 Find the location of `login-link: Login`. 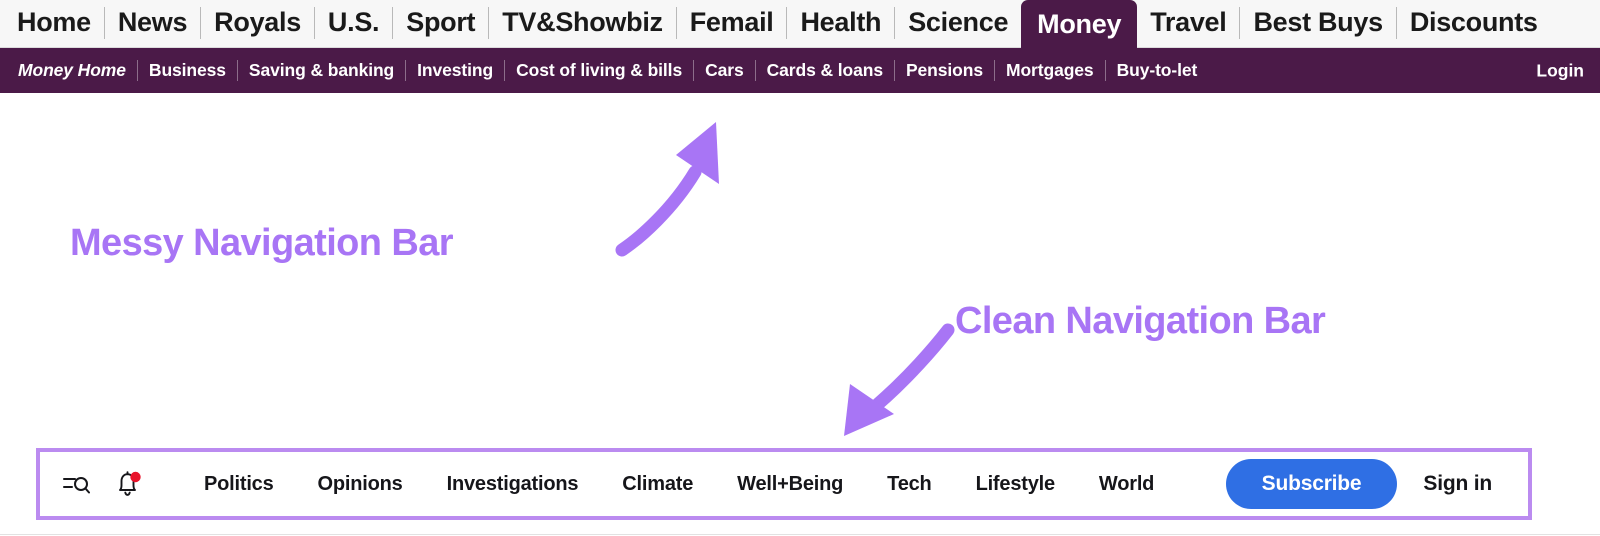

login-link: Login is located at coordinates (1560, 70).